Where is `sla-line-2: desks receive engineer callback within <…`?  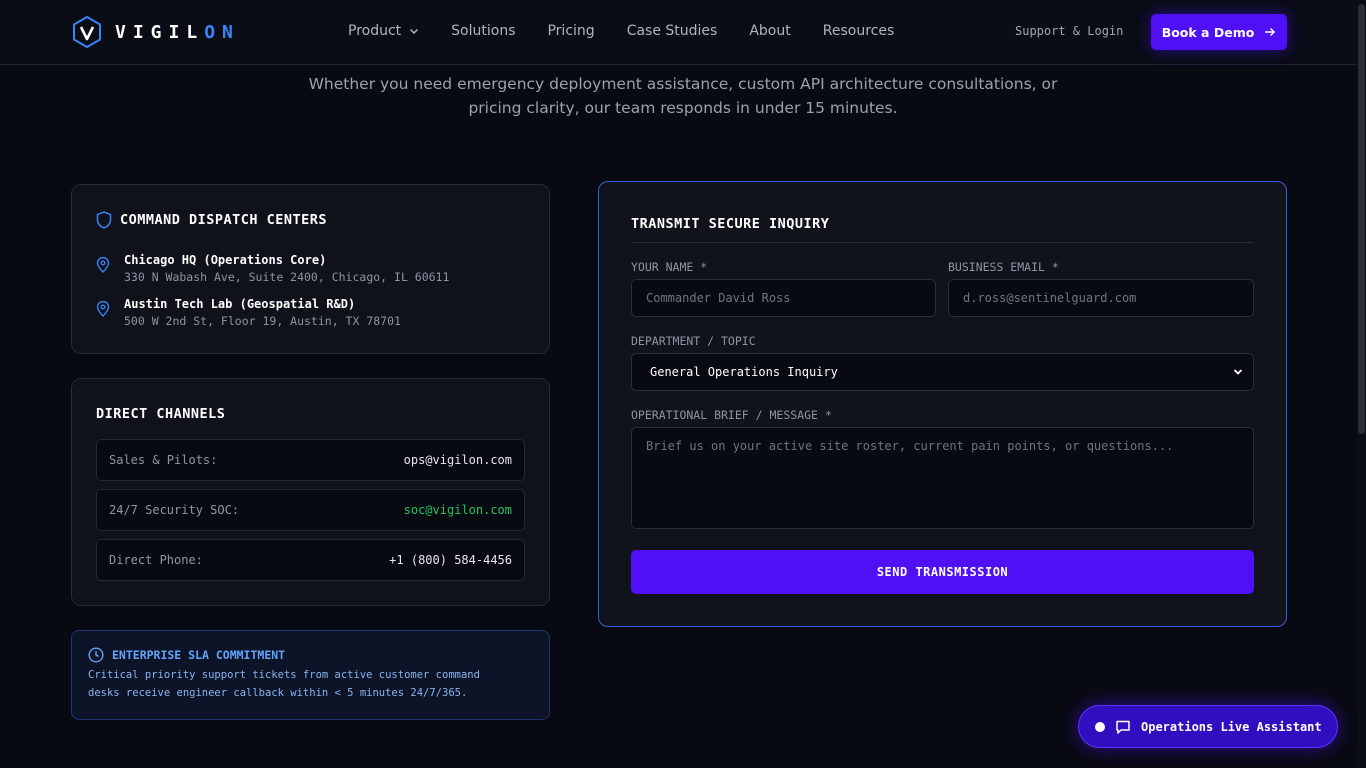
sla-line-2: desks receive engineer callback within <… is located at coordinates (278, 693).